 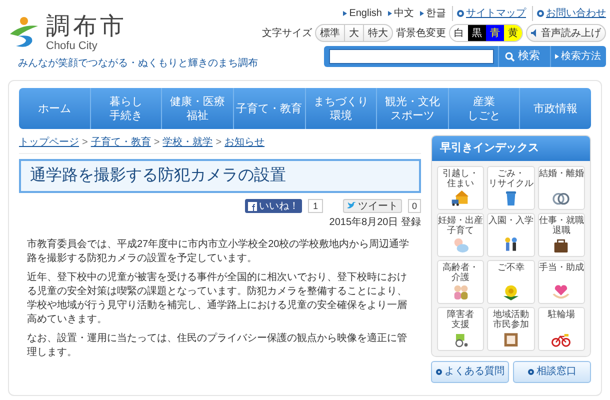 What do you see at coordinates (72, 46) in the screenshot?
I see `city-name-english: Chofu City` at bounding box center [72, 46].